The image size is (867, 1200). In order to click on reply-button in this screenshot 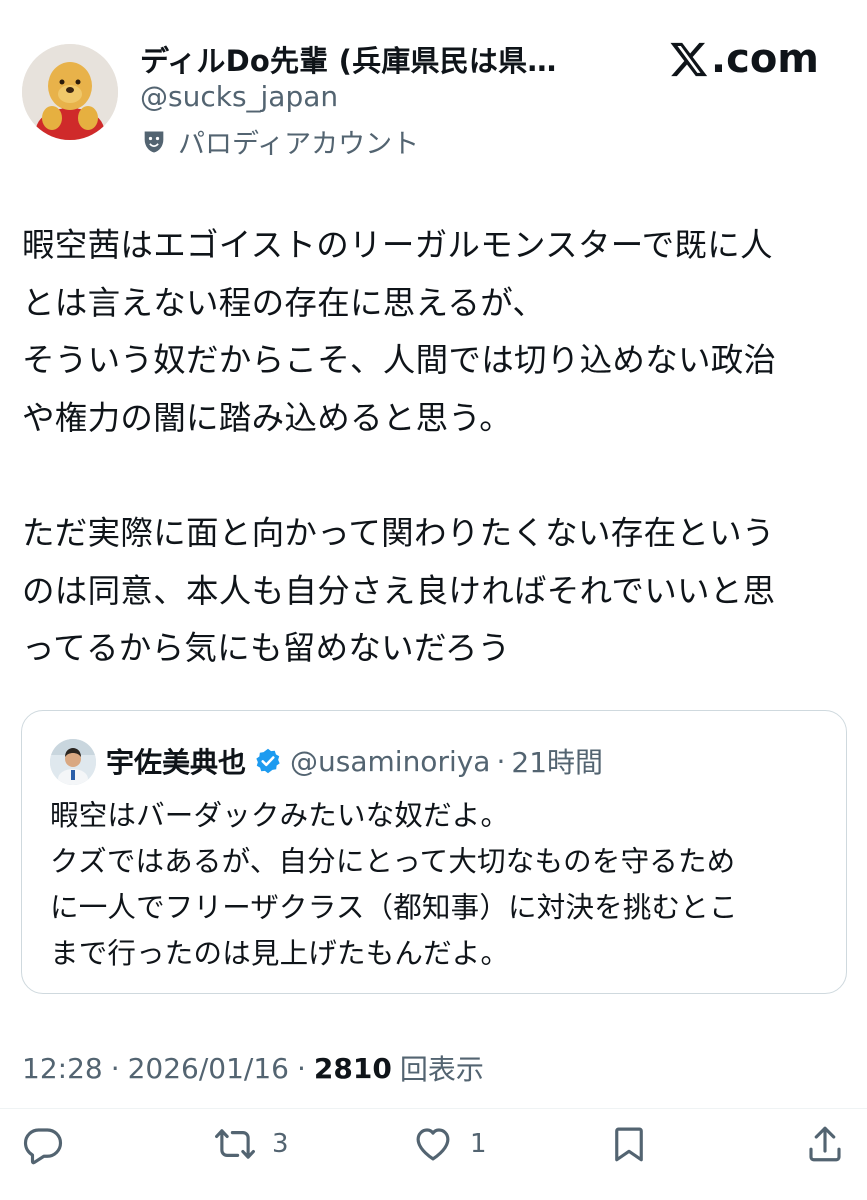, I will do `click(43, 1144)`.